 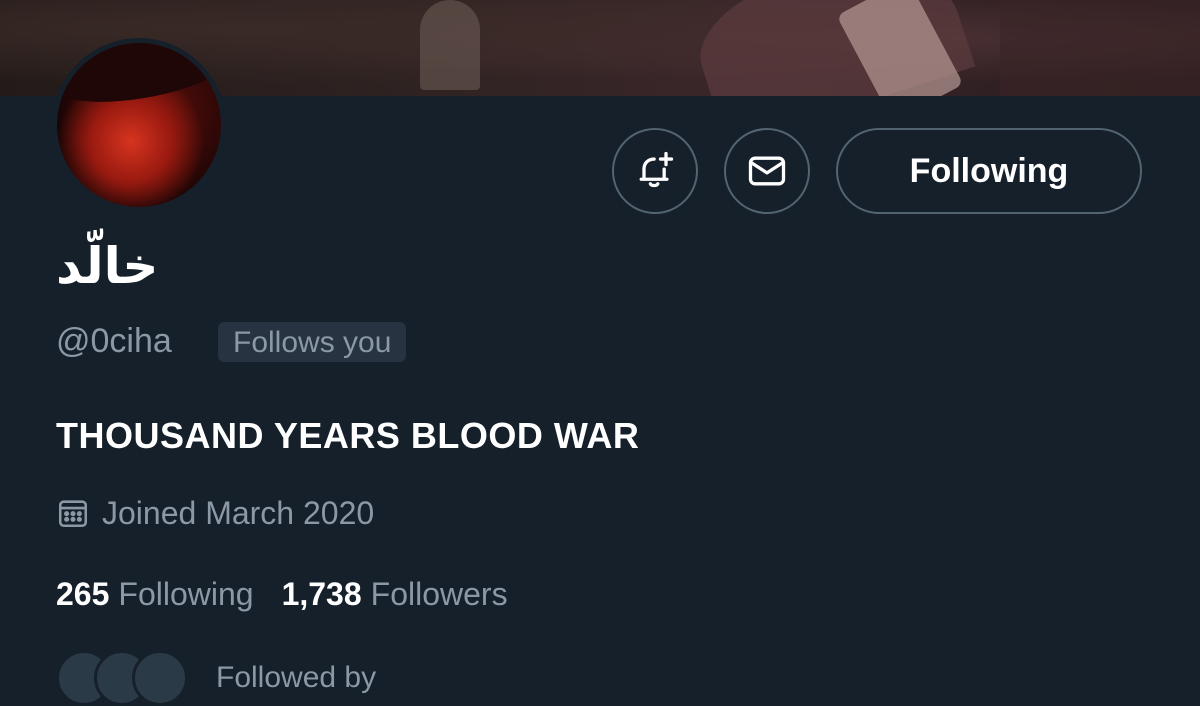 What do you see at coordinates (1100, 48) in the screenshot?
I see `banner-shape` at bounding box center [1100, 48].